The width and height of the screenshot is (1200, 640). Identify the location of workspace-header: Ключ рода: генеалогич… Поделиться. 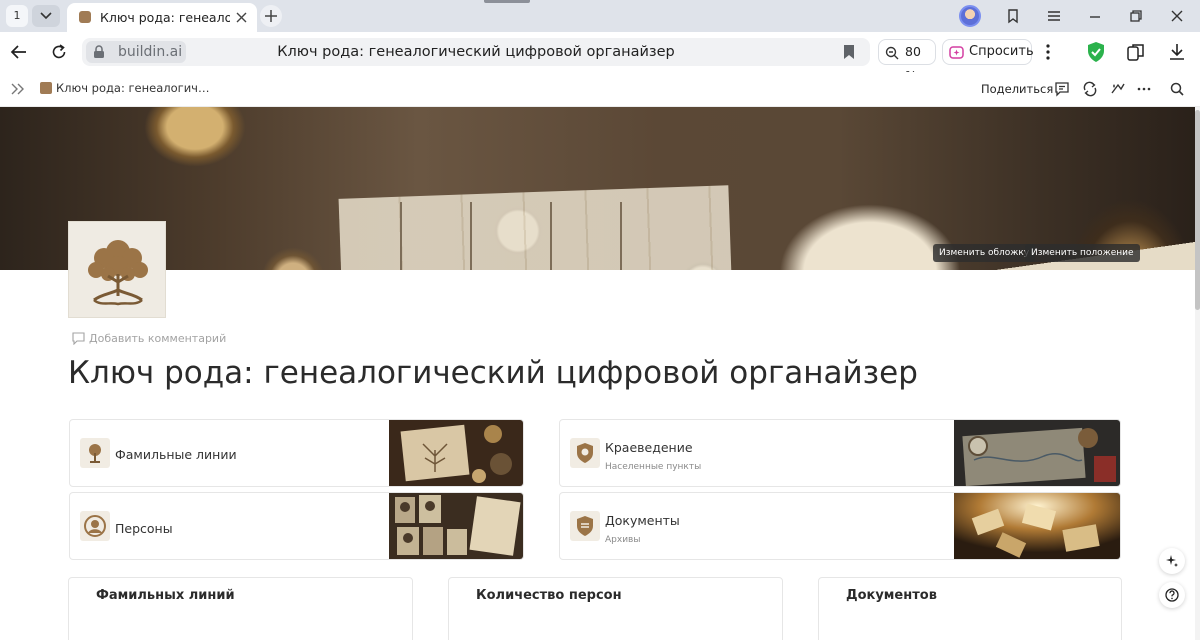
(600, 89).